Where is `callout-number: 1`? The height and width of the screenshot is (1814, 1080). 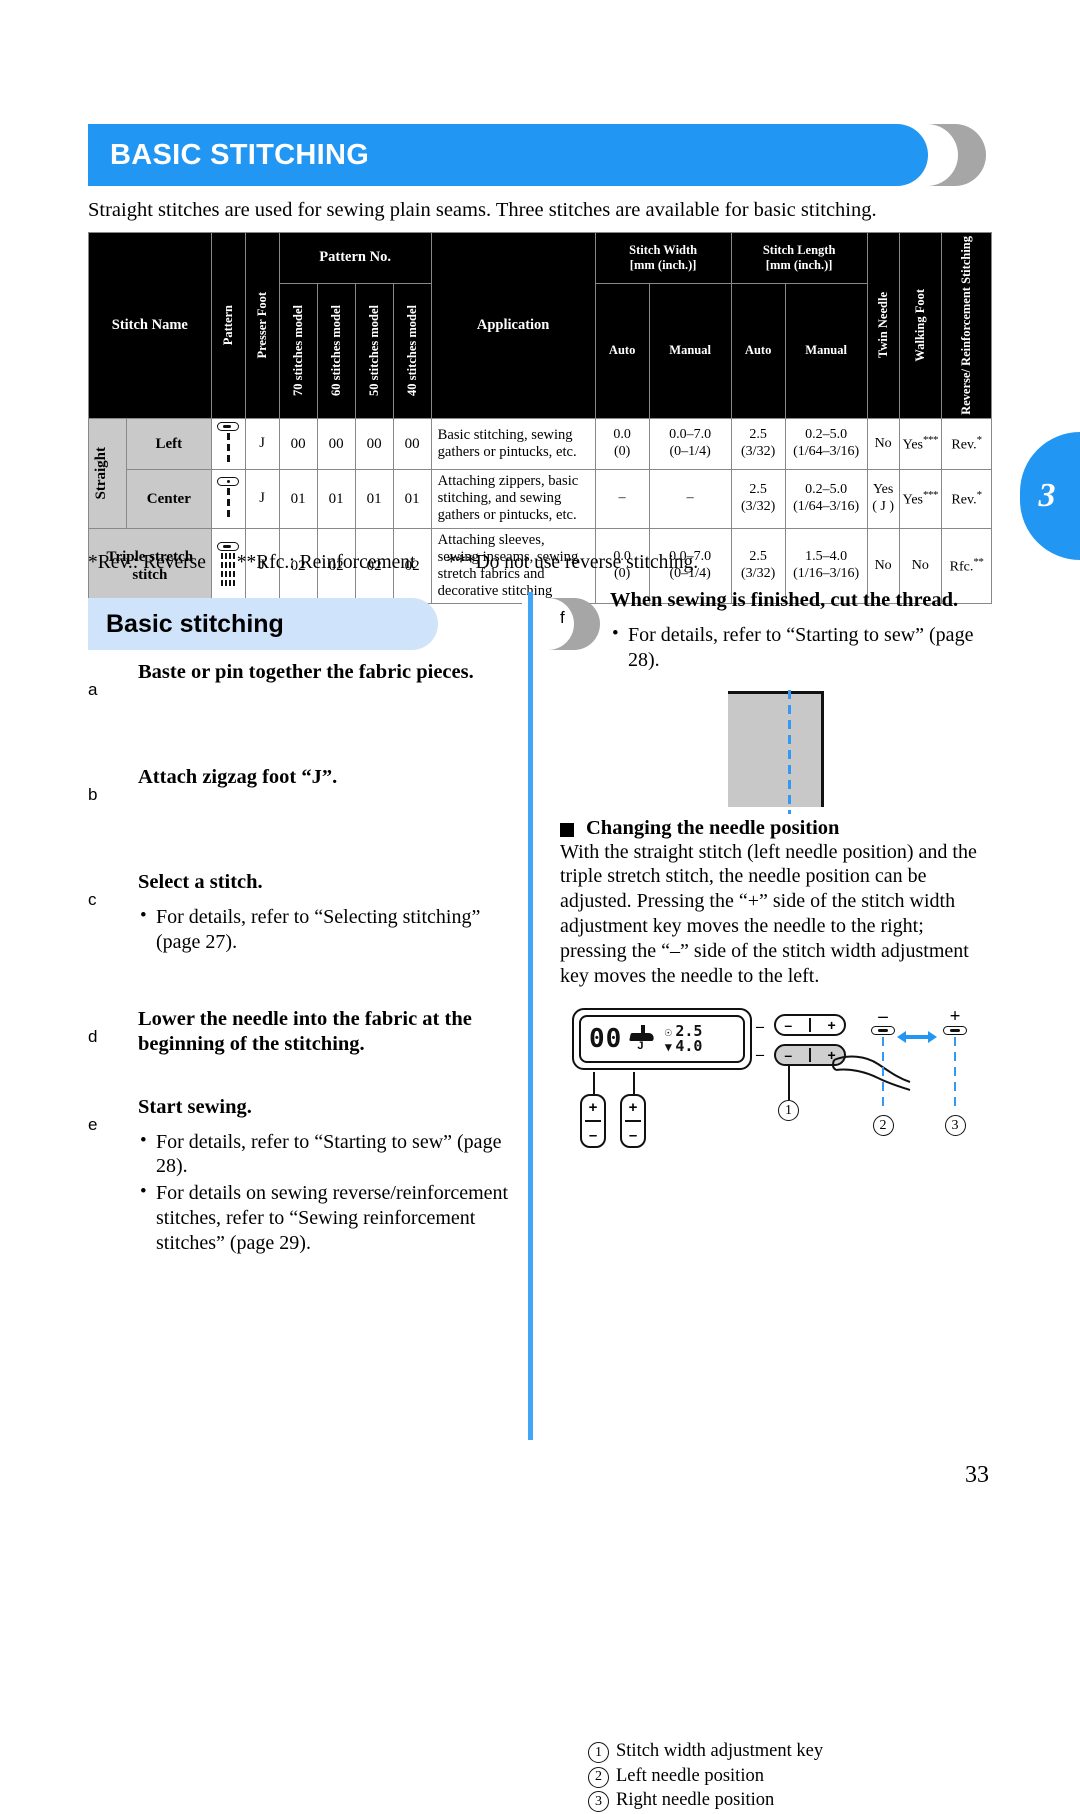
callout-number: 1 is located at coordinates (788, 1111).